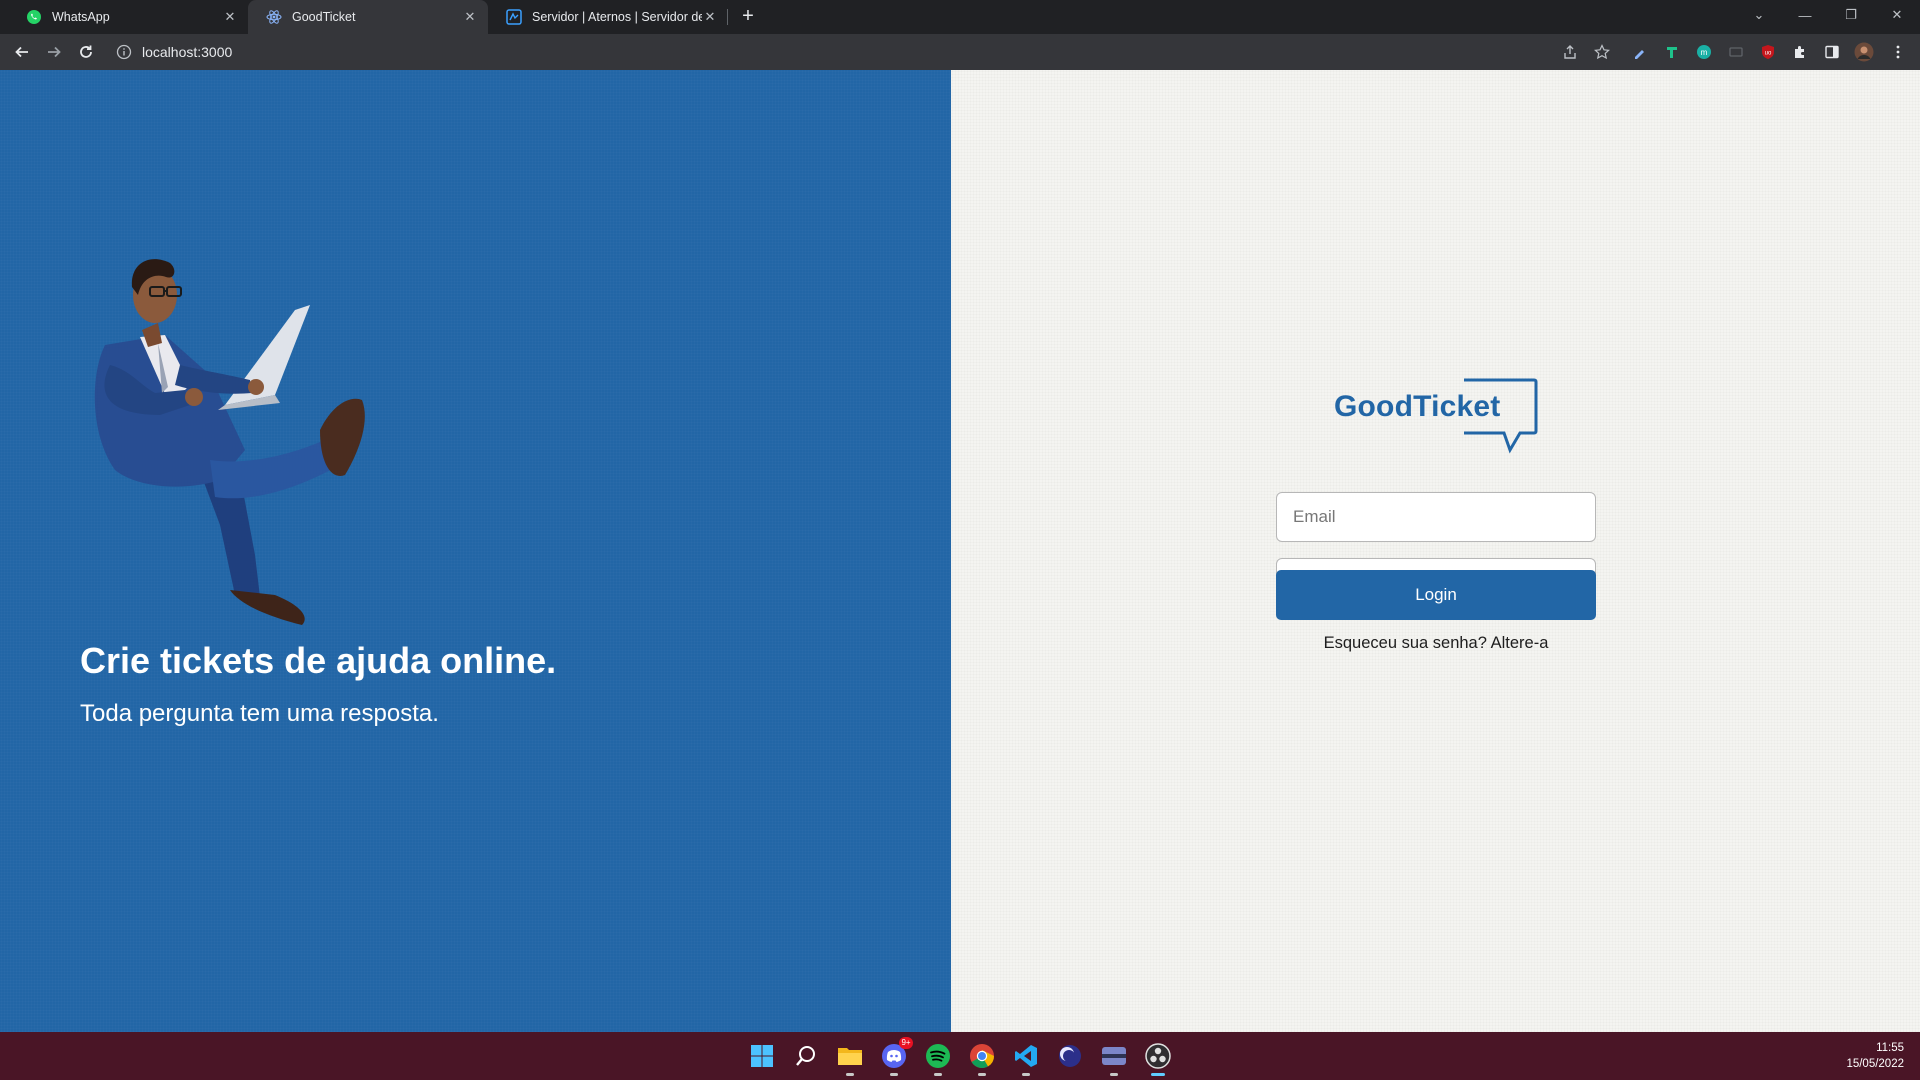 The image size is (1920, 1080). Describe the element at coordinates (1832, 52) in the screenshot. I see `side-panel-icon` at that location.